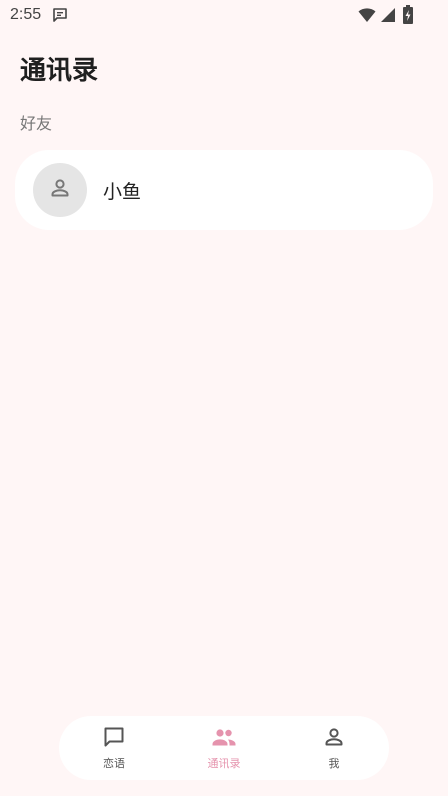 The image size is (448, 796). Describe the element at coordinates (114, 763) in the screenshot. I see `nav-label-chat: 恋语` at that location.